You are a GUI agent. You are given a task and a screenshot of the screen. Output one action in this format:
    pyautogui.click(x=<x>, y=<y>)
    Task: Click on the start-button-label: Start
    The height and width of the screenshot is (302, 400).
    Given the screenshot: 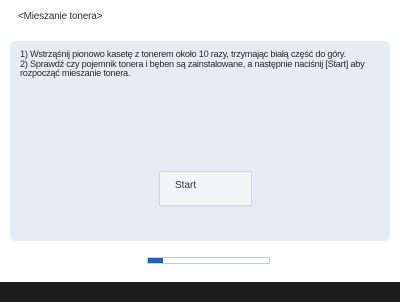 What is the action you would take?
    pyautogui.click(x=186, y=185)
    